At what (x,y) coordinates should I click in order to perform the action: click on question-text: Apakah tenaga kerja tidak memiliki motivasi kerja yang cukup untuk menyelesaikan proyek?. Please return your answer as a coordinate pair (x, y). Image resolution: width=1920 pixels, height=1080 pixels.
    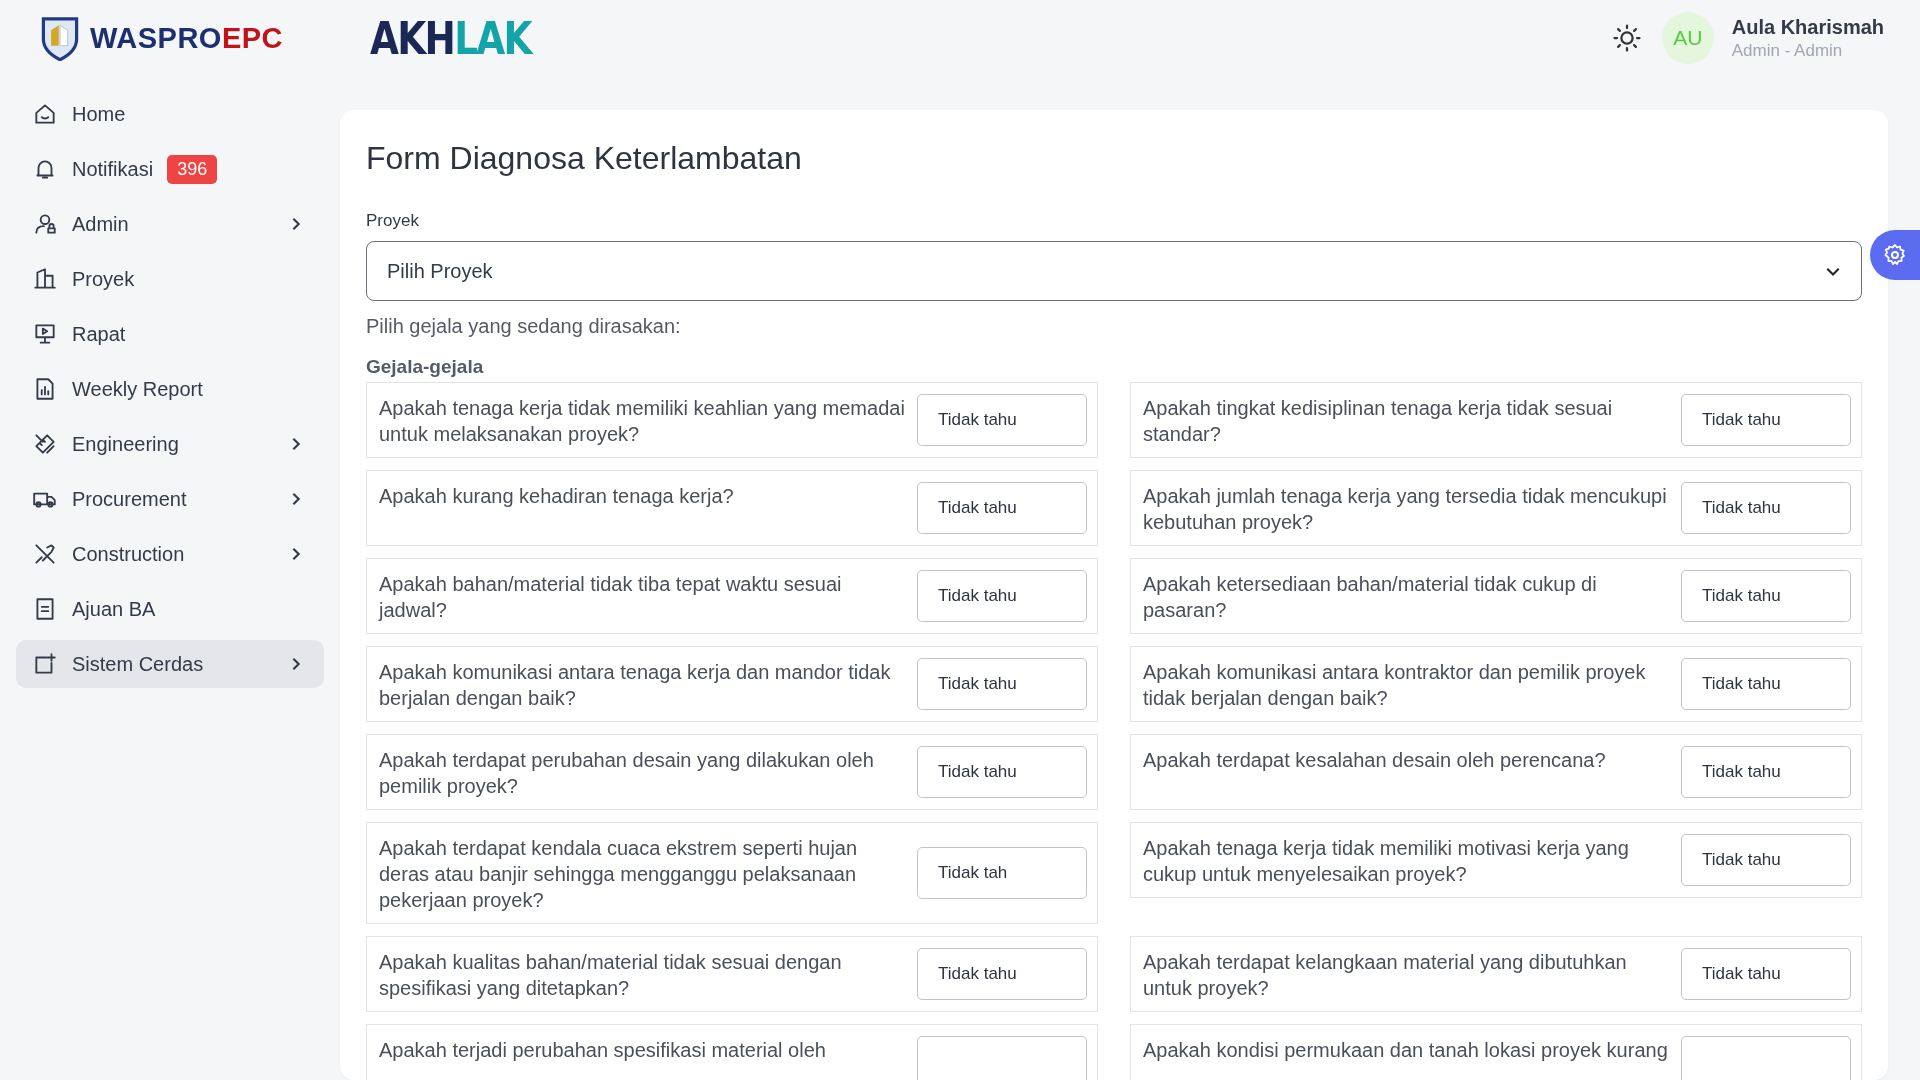
    Looking at the image, I should click on (1386, 861).